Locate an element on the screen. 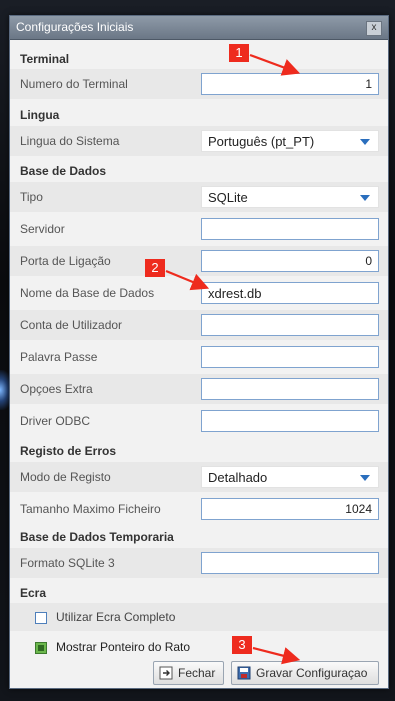  opcoes-extra-input is located at coordinates (290, 389).